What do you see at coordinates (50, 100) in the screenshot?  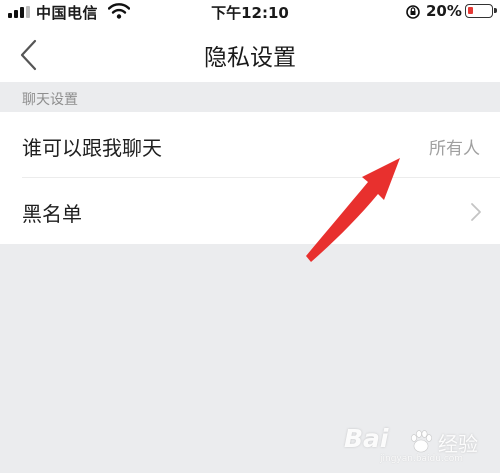 I see `section-header: 聊天设置` at bounding box center [50, 100].